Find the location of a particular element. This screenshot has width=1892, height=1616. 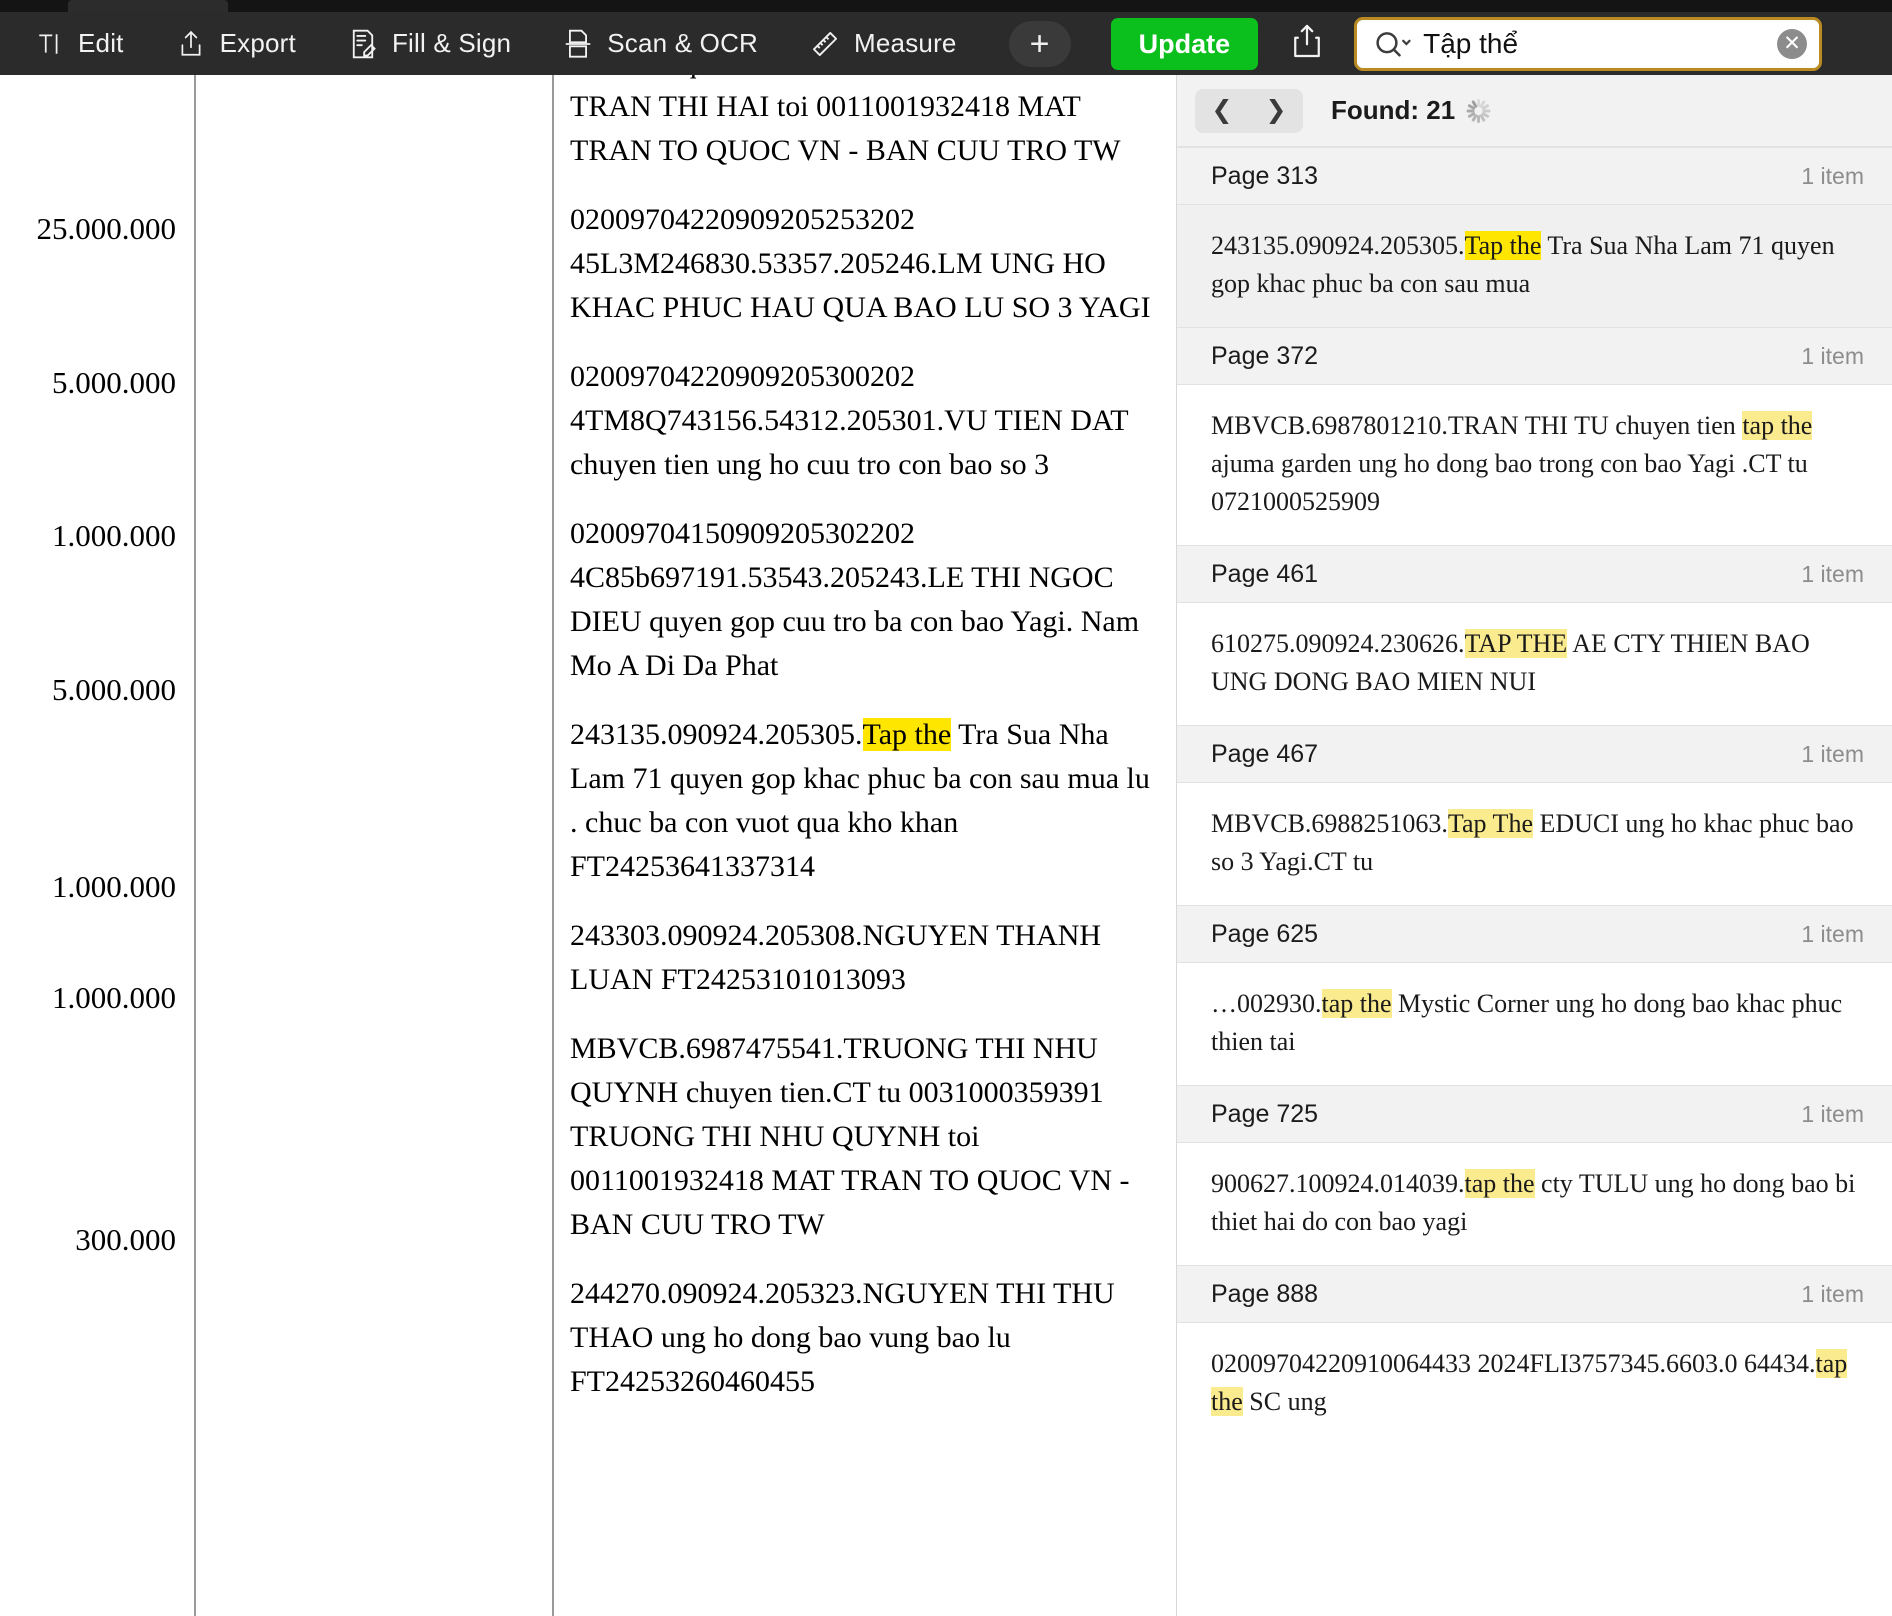

share-upload-icon is located at coordinates (1307, 43).